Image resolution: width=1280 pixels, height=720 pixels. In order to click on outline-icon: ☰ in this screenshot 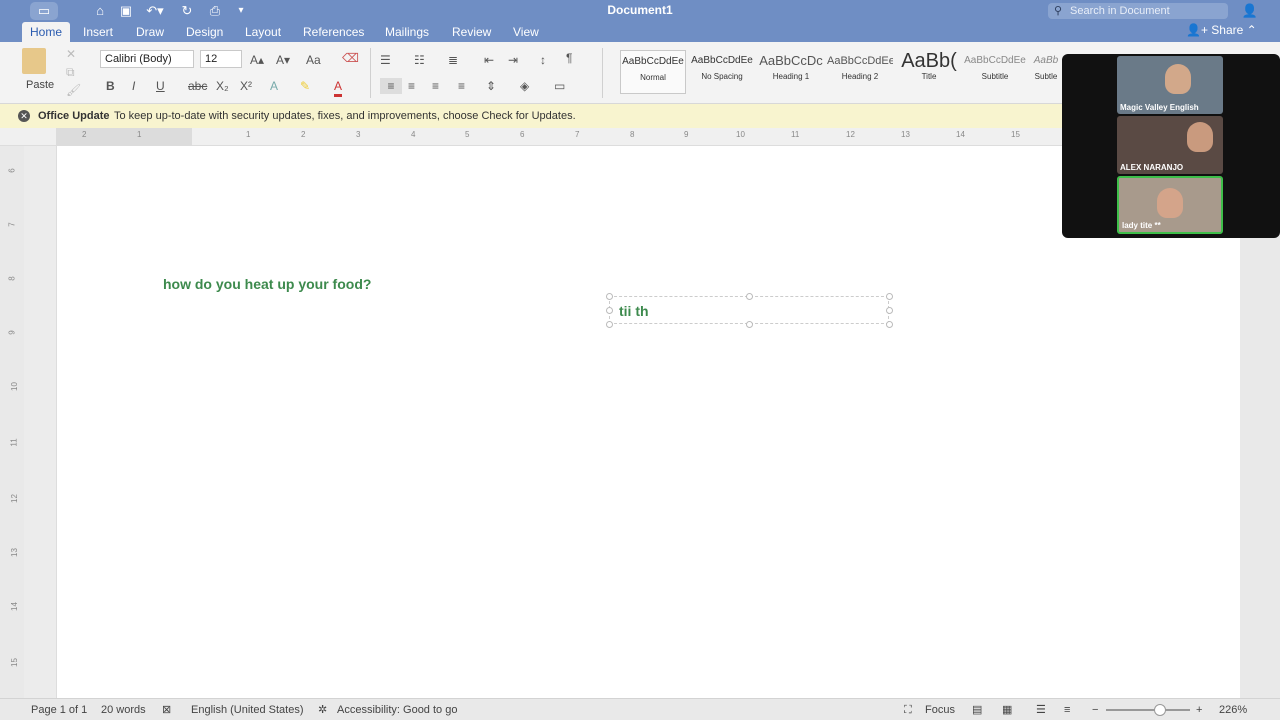, I will do `click(1041, 709)`.